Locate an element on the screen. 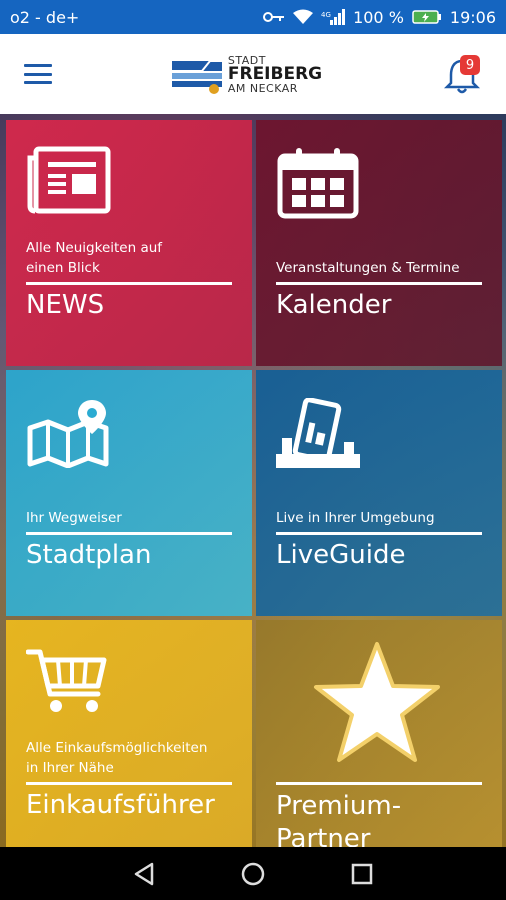 Image resolution: width=506 pixels, height=900 pixels. home-button is located at coordinates (253, 874).